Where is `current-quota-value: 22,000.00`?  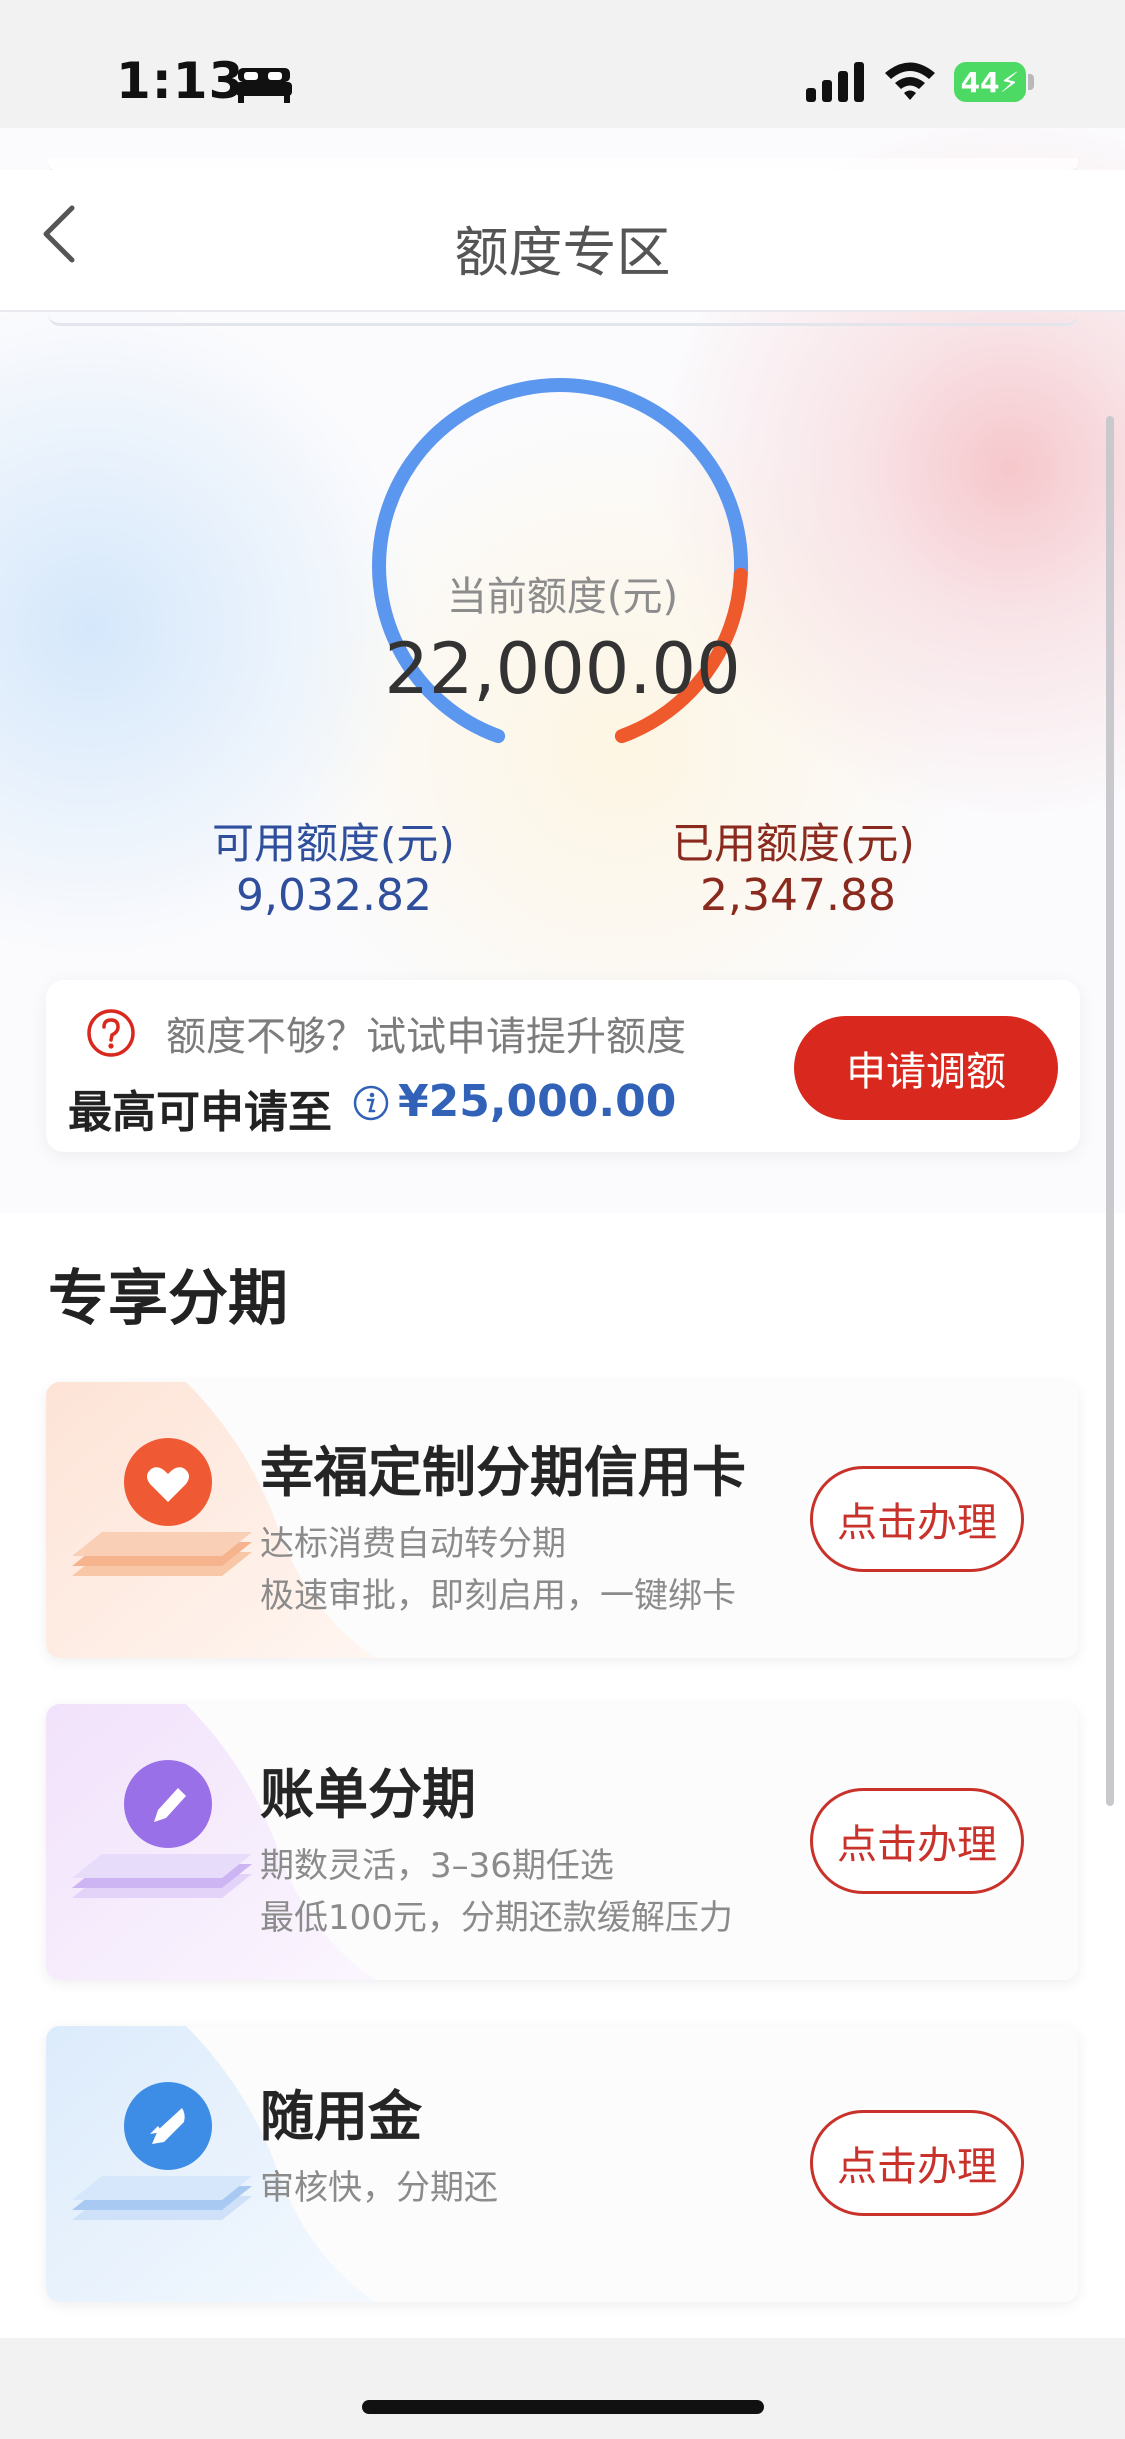 current-quota-value: 22,000.00 is located at coordinates (562, 669).